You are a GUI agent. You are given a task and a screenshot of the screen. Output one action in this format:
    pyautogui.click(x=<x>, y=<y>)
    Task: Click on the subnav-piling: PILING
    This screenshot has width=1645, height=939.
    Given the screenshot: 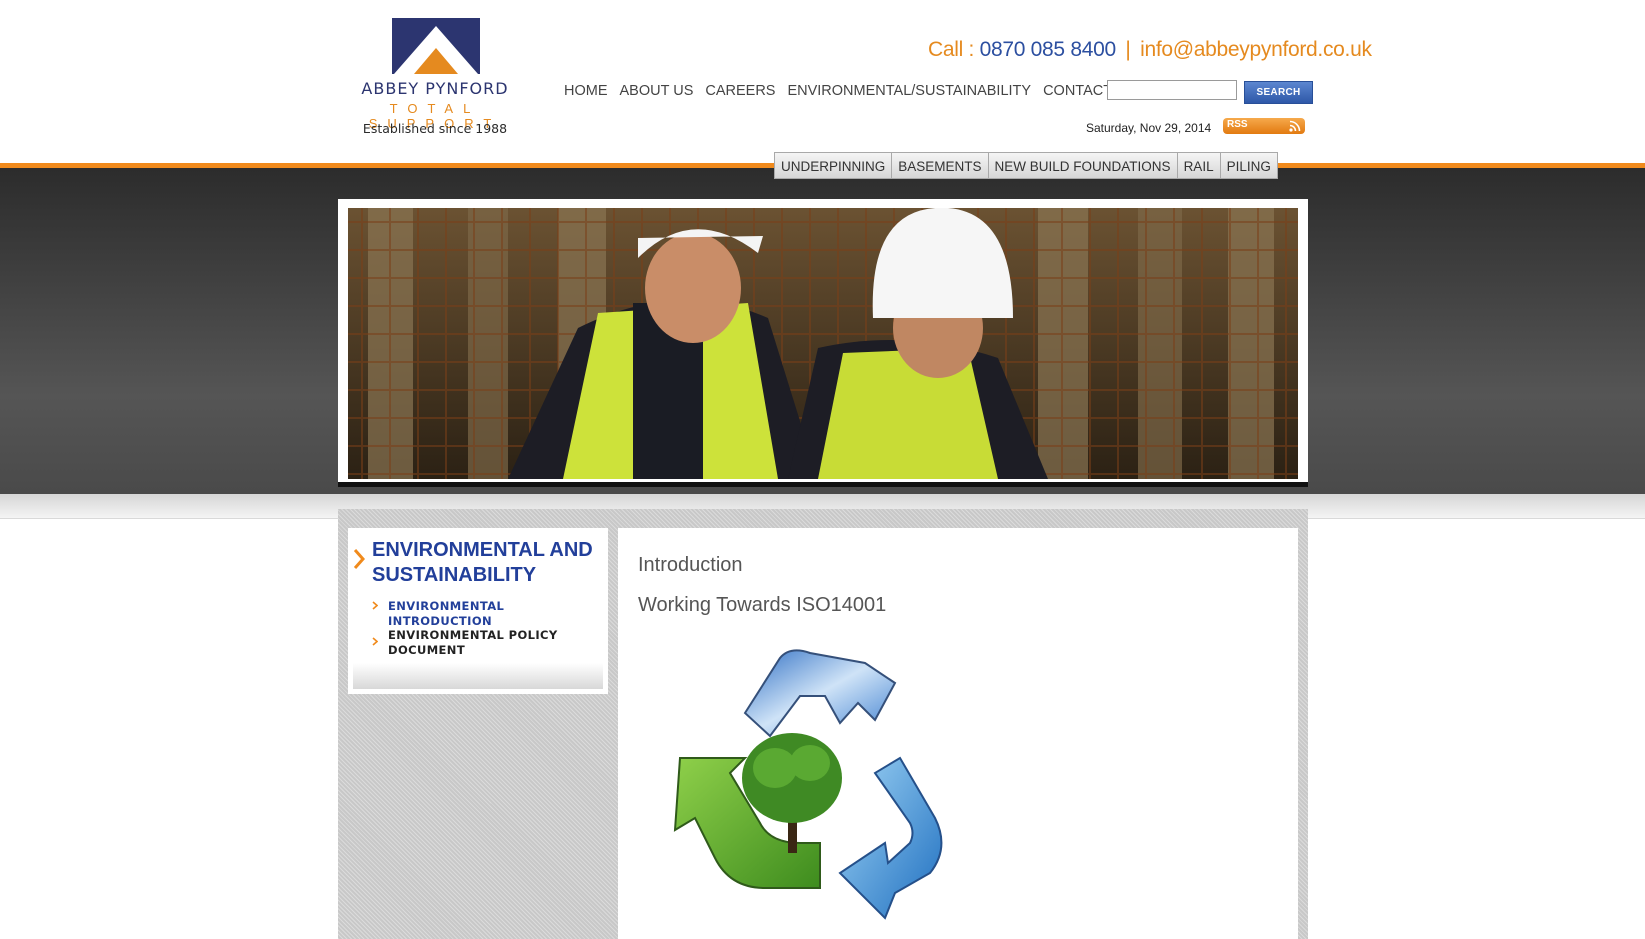 What is the action you would take?
    pyautogui.click(x=1249, y=165)
    